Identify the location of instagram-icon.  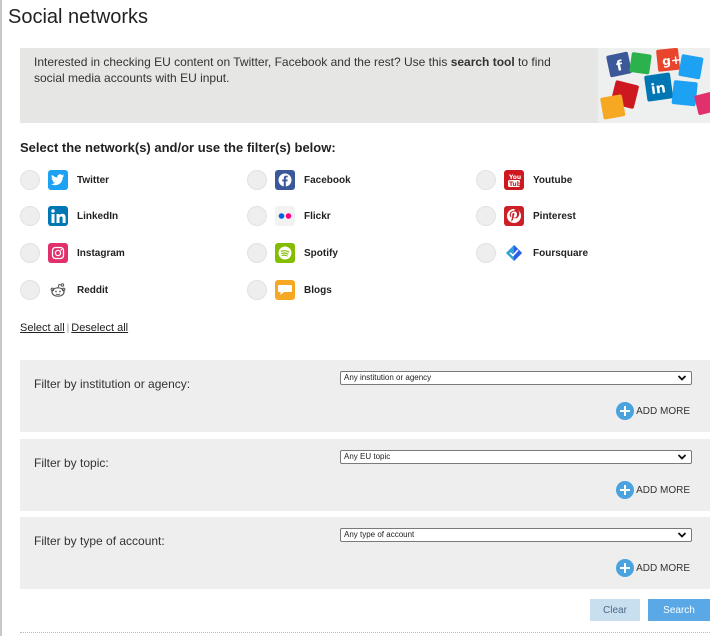
(58, 253).